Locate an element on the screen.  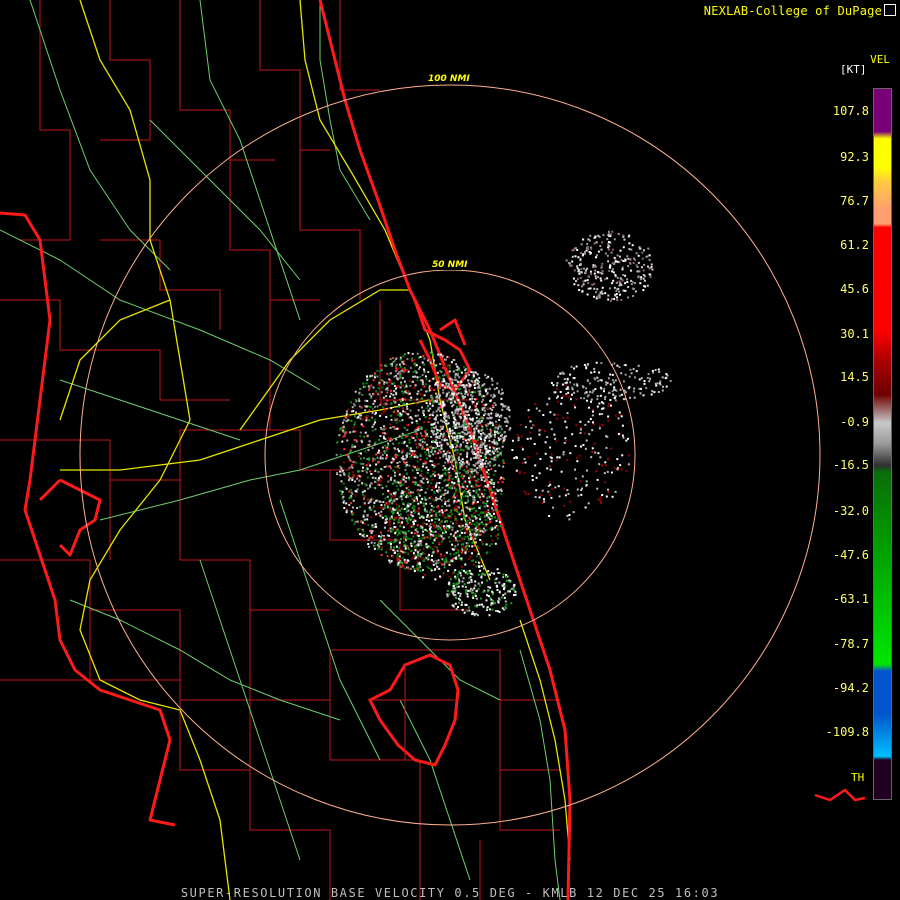
legend-tick-label: -32.0 is located at coordinates (850, 511).